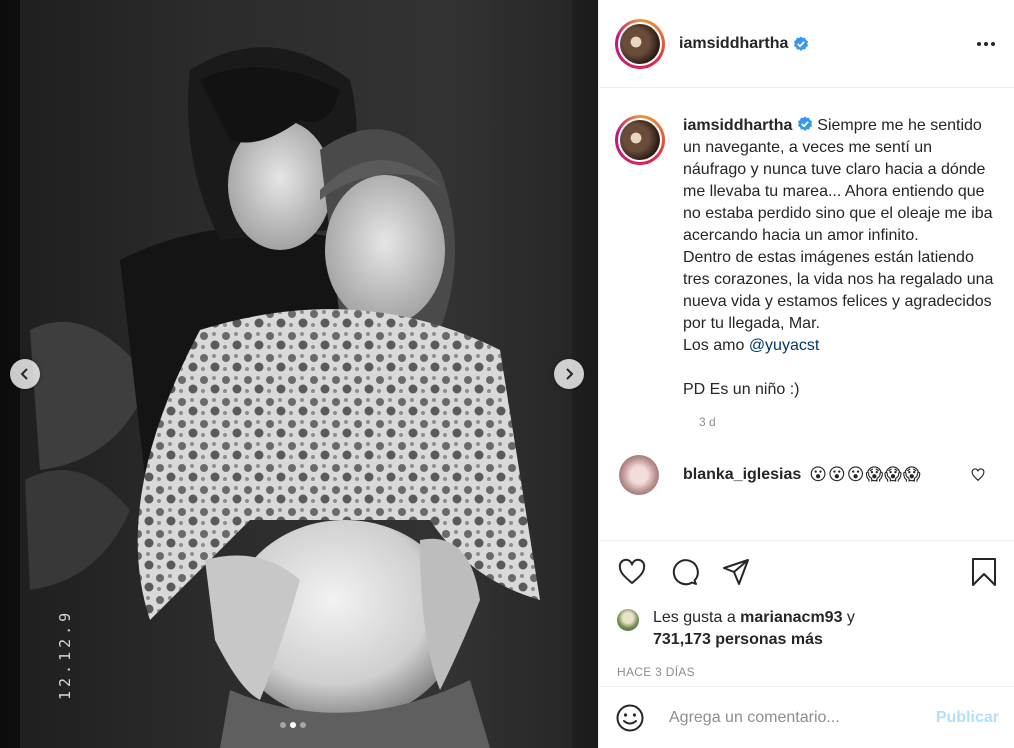  Describe the element at coordinates (808, 572) in the screenshot. I see `action-icons` at that location.